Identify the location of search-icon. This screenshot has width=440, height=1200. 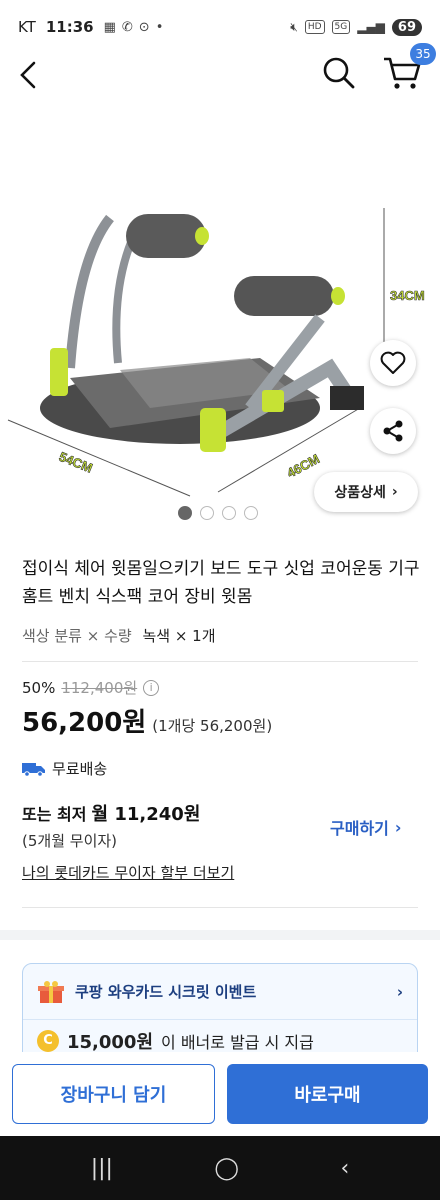
(339, 73).